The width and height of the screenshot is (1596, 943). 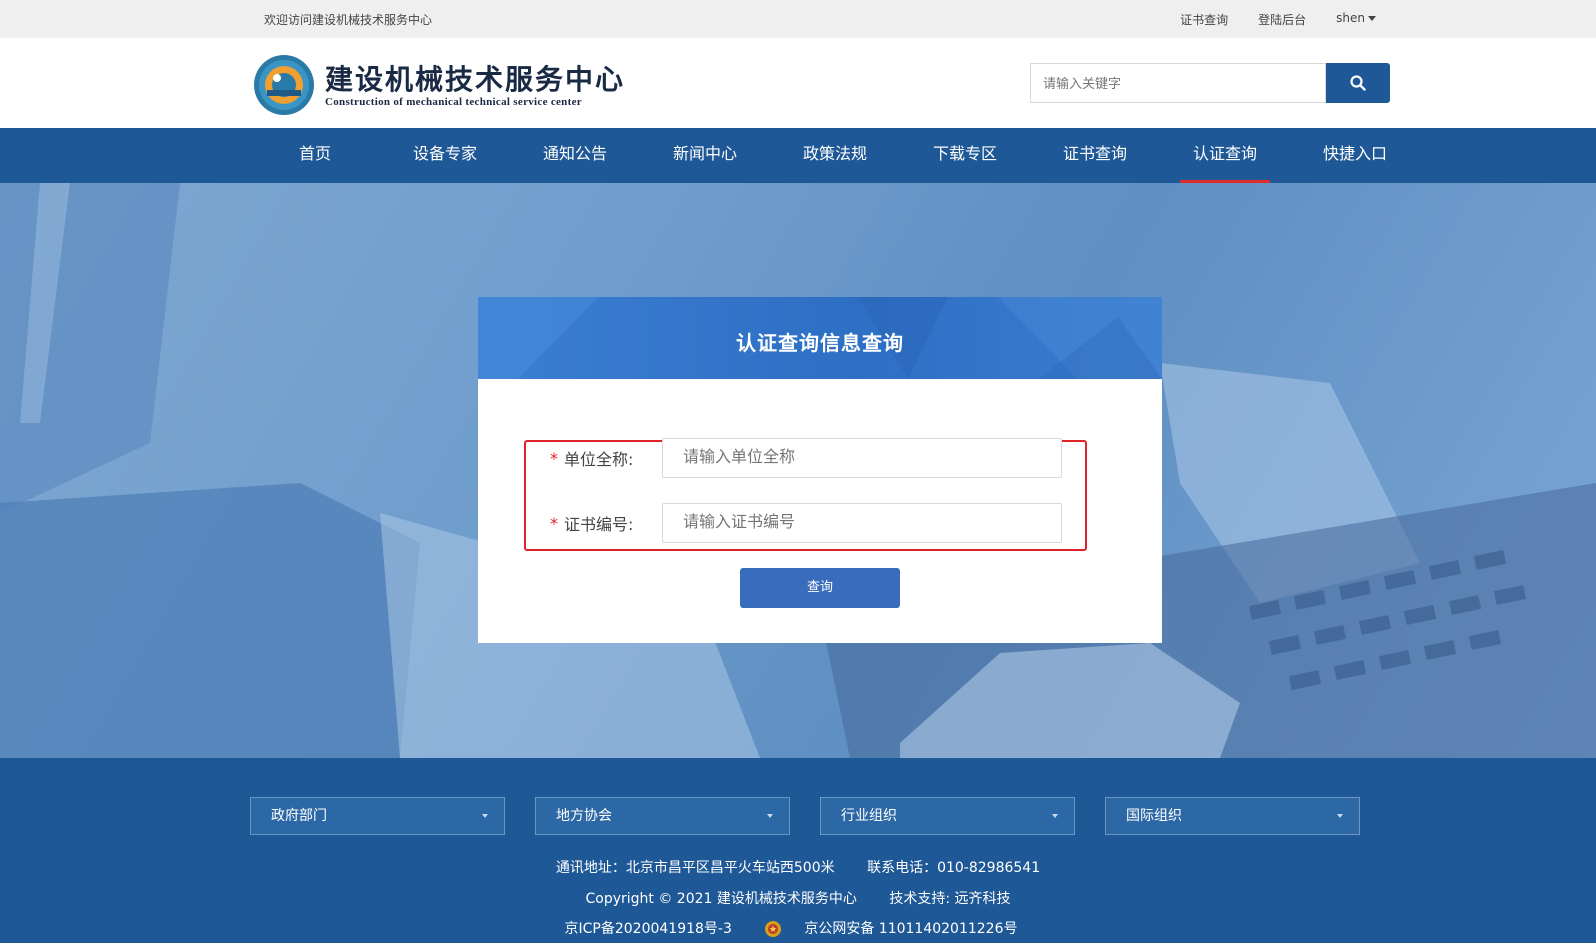 I want to click on footer-record-line: 京ICP备2020041918号-3 京公网安备 11011402011226号, so click(x=798, y=928).